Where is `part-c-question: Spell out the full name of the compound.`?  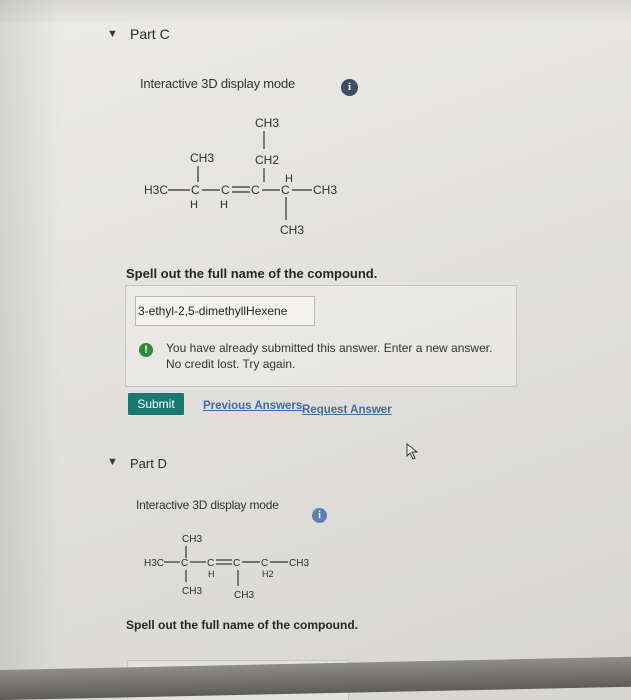
part-c-question: Spell out the full name of the compound. is located at coordinates (252, 273).